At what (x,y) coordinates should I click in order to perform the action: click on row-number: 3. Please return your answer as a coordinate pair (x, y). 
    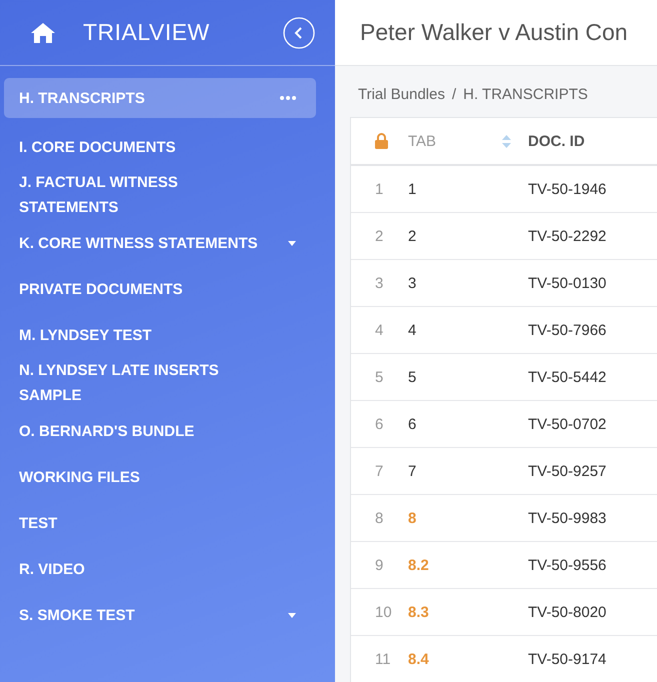
    Looking at the image, I should click on (379, 283).